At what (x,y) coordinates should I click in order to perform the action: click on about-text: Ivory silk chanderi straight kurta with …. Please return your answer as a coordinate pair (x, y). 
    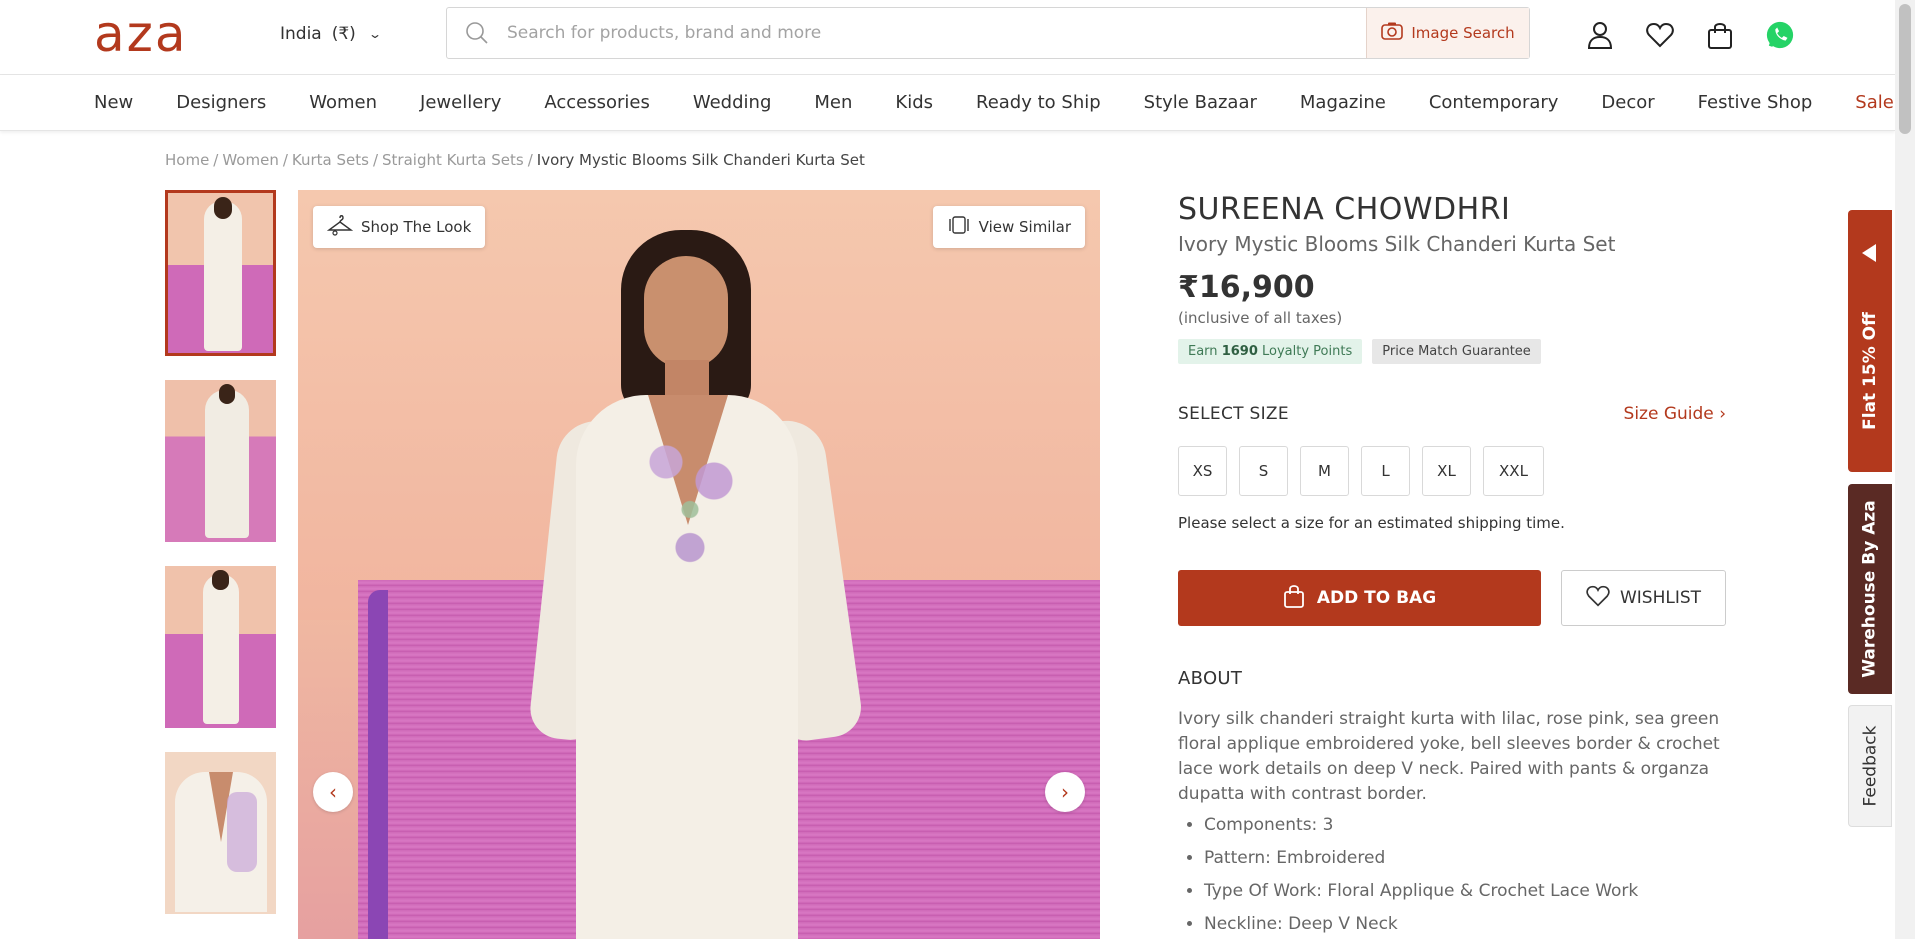
    Looking at the image, I should click on (1449, 756).